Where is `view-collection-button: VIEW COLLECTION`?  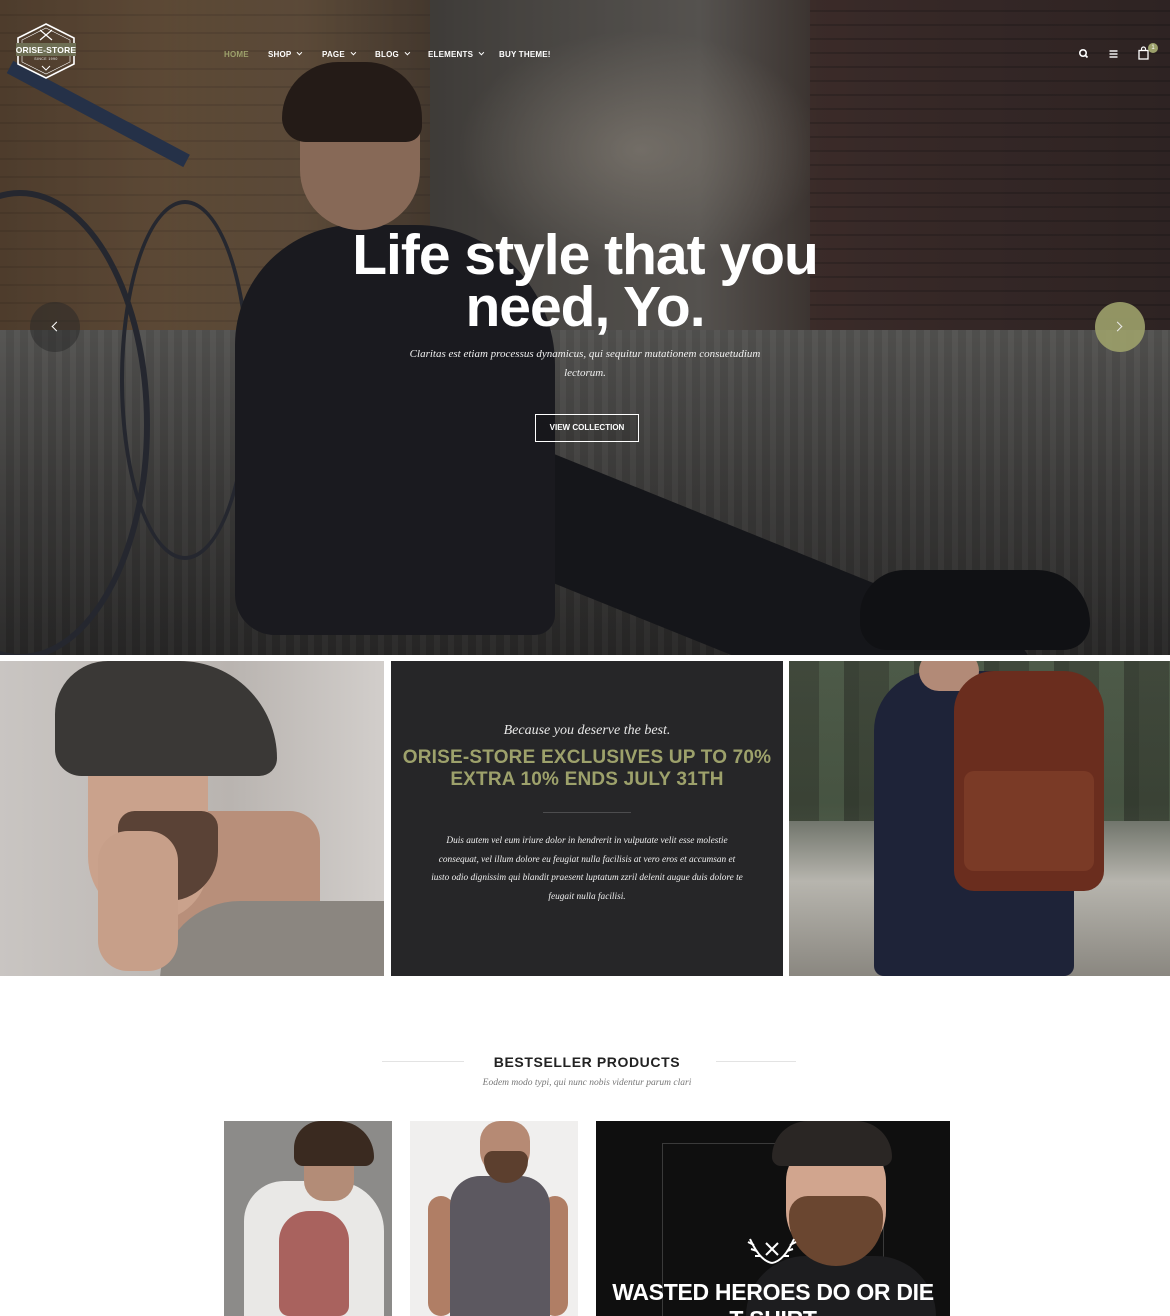
view-collection-button: VIEW COLLECTION is located at coordinates (587, 428).